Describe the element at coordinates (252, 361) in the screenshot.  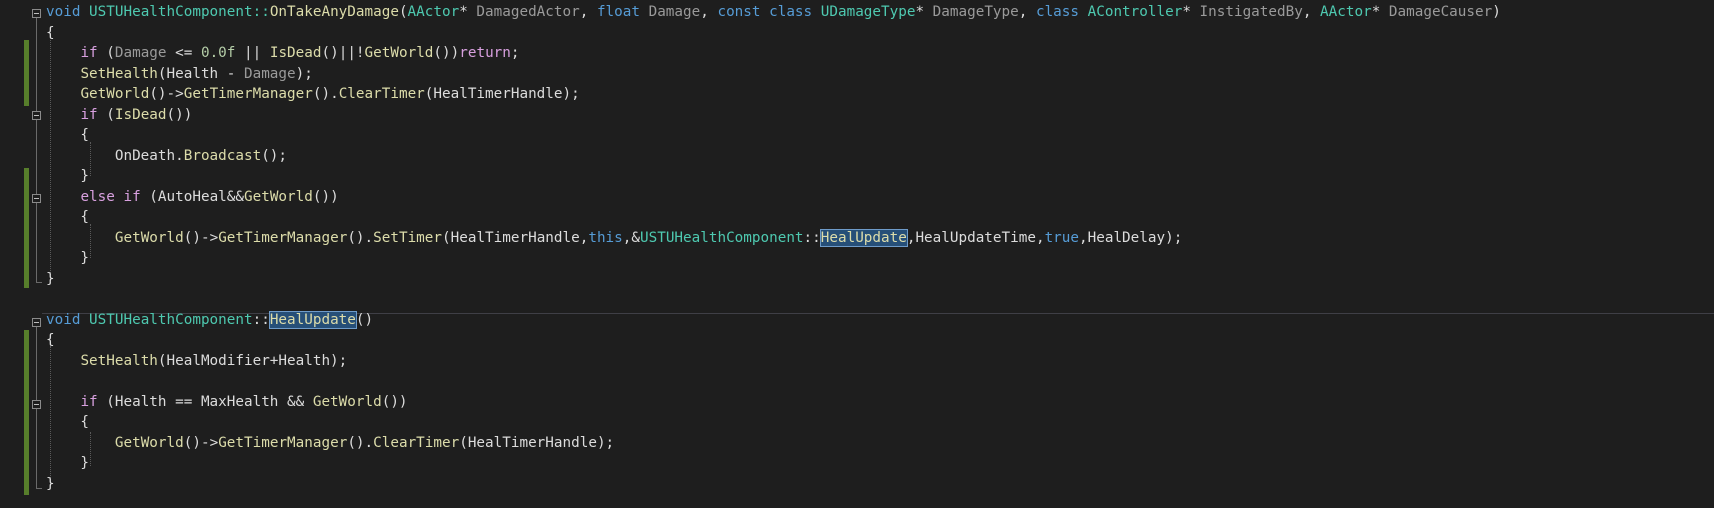
I see `code-token: (HealModifier+Health);` at that location.